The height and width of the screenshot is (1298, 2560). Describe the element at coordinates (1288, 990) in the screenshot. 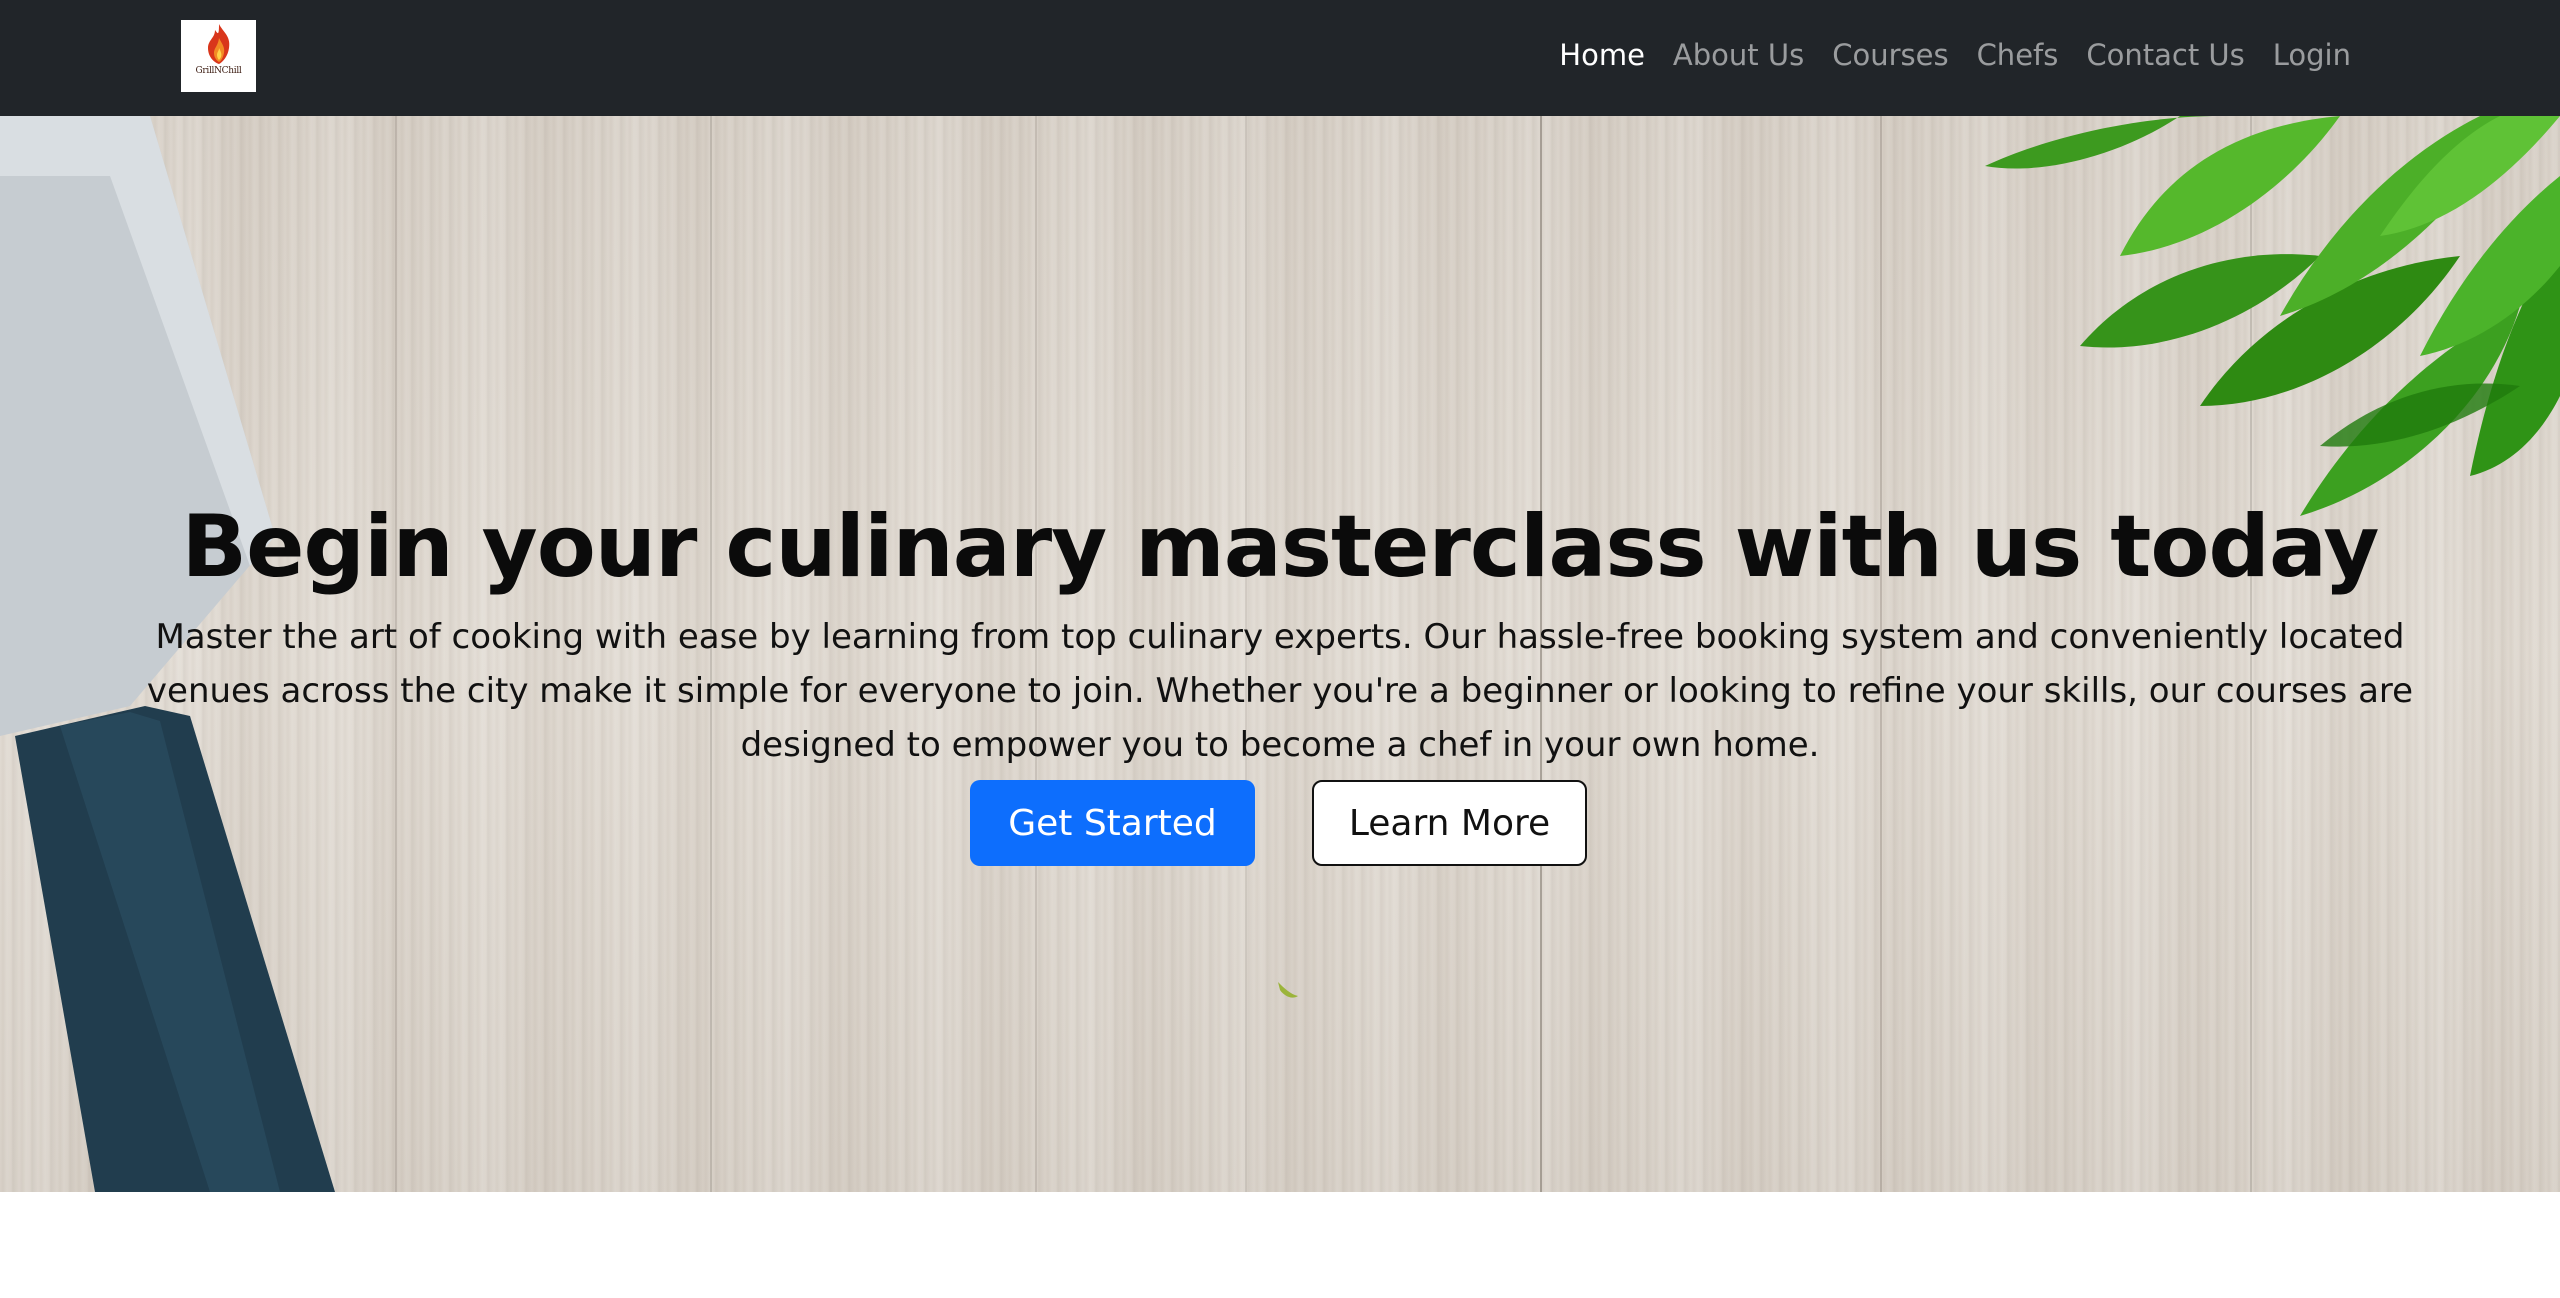

I see `herb-speck` at that location.